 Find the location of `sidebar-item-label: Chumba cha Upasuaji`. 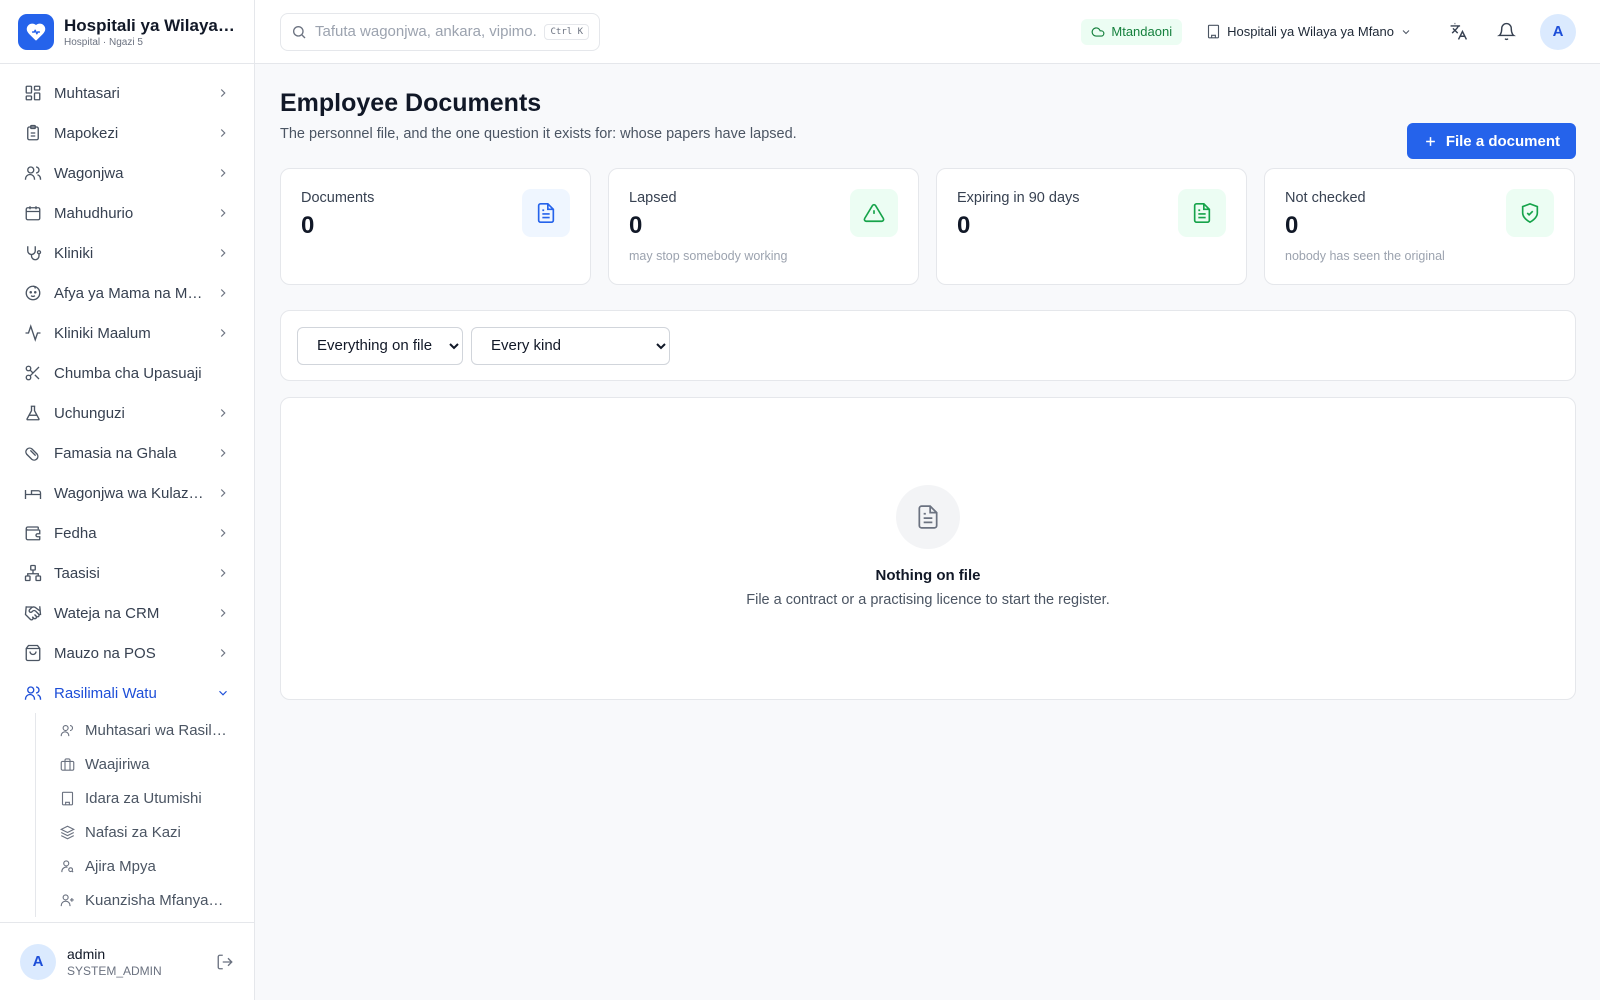

sidebar-item-label: Chumba cha Upasuaji is located at coordinates (128, 373).